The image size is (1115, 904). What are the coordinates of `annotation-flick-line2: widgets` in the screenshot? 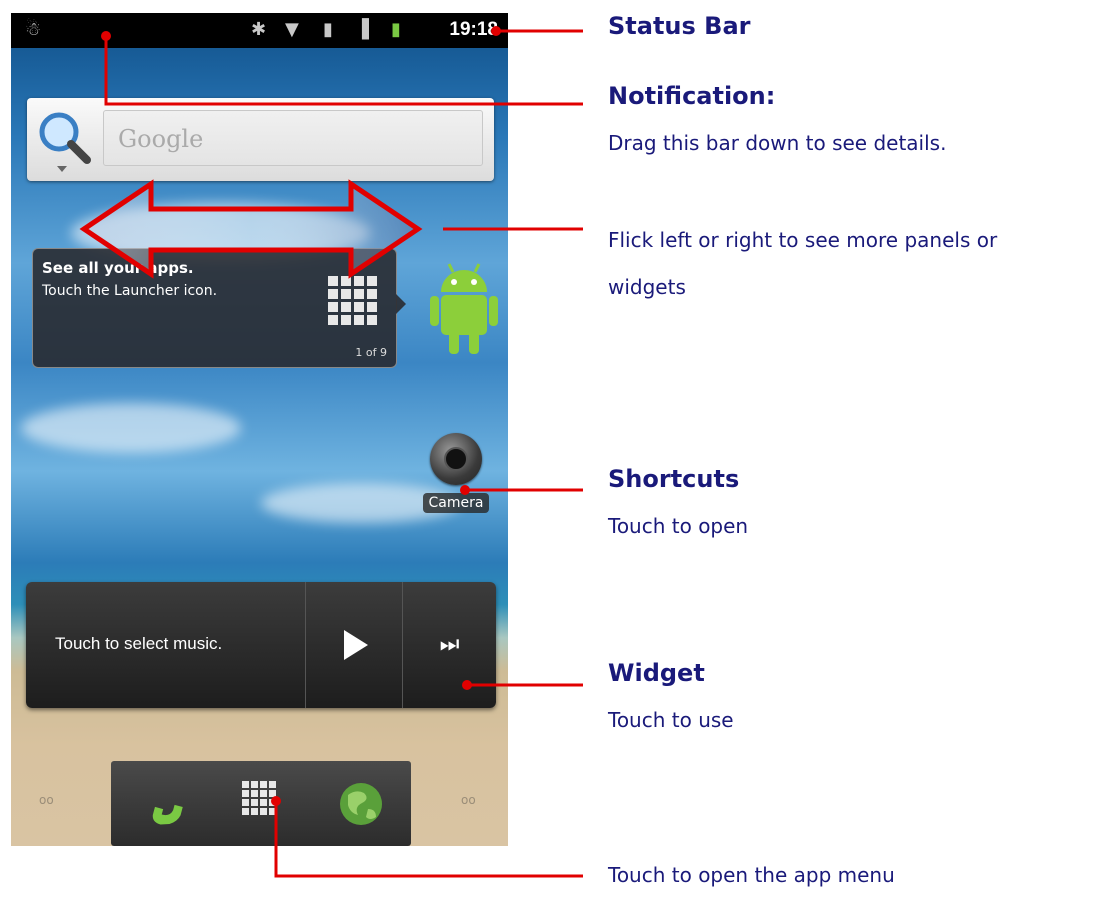 It's located at (647, 287).